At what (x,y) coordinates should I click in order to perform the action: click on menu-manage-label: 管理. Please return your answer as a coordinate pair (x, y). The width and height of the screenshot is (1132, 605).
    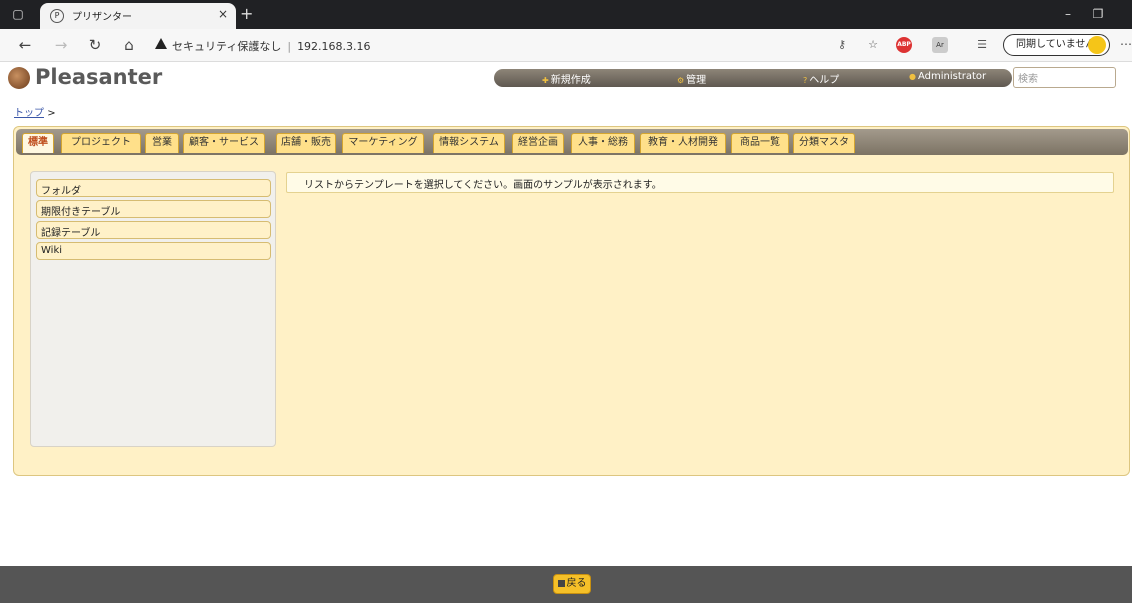
    Looking at the image, I should click on (696, 80).